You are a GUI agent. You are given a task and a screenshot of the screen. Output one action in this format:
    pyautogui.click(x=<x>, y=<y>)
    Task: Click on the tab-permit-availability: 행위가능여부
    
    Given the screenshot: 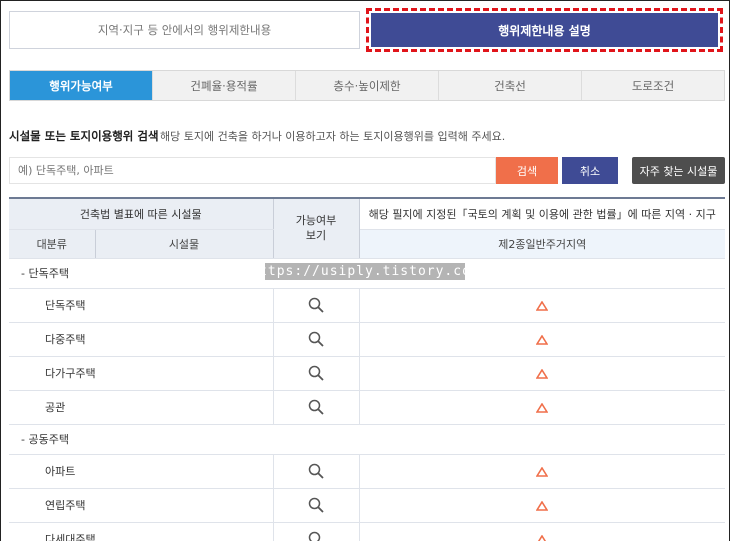 What is the action you would take?
    pyautogui.click(x=81, y=85)
    